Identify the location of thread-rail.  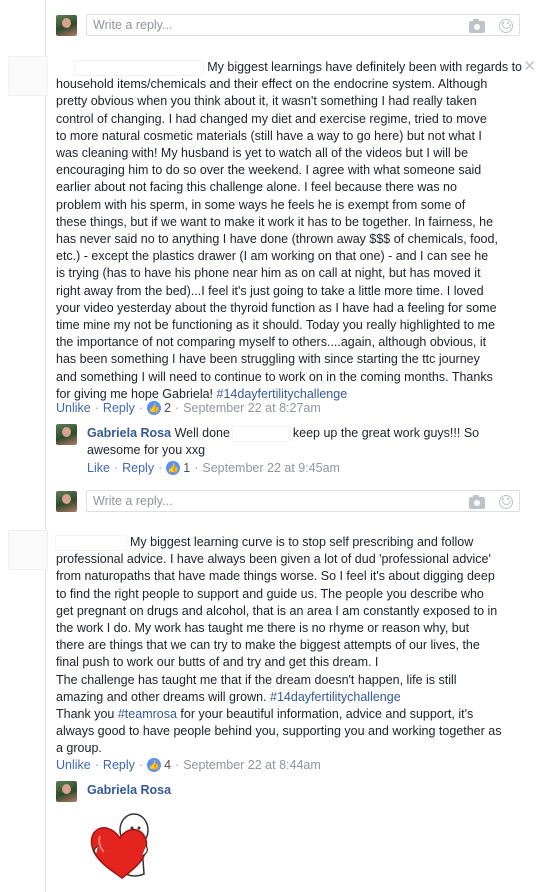
(45, 446).